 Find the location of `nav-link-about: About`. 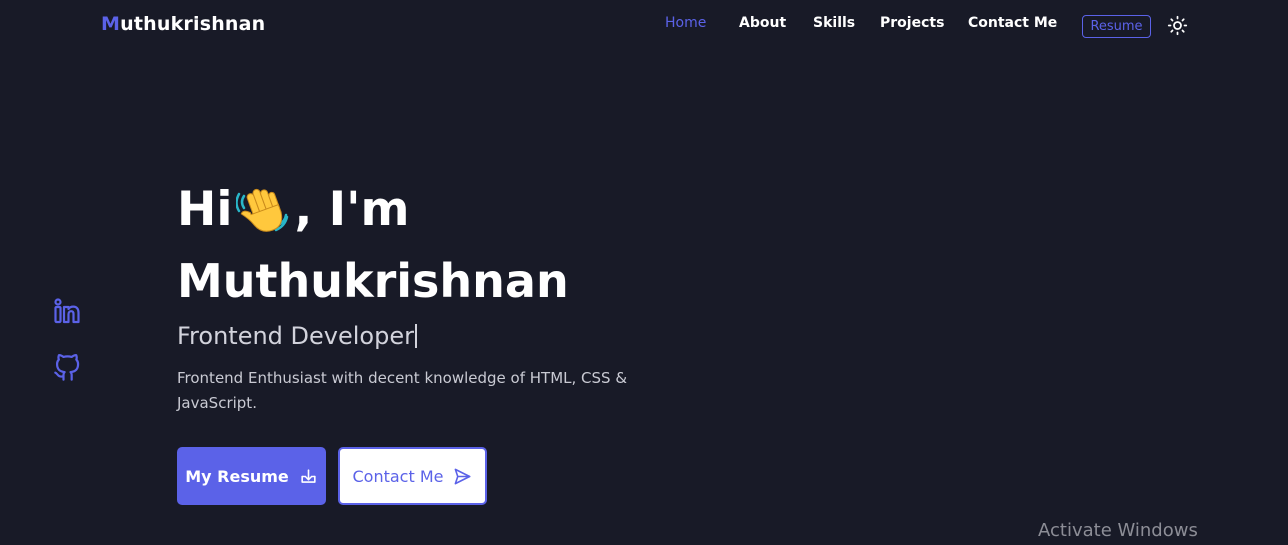

nav-link-about: About is located at coordinates (762, 23).